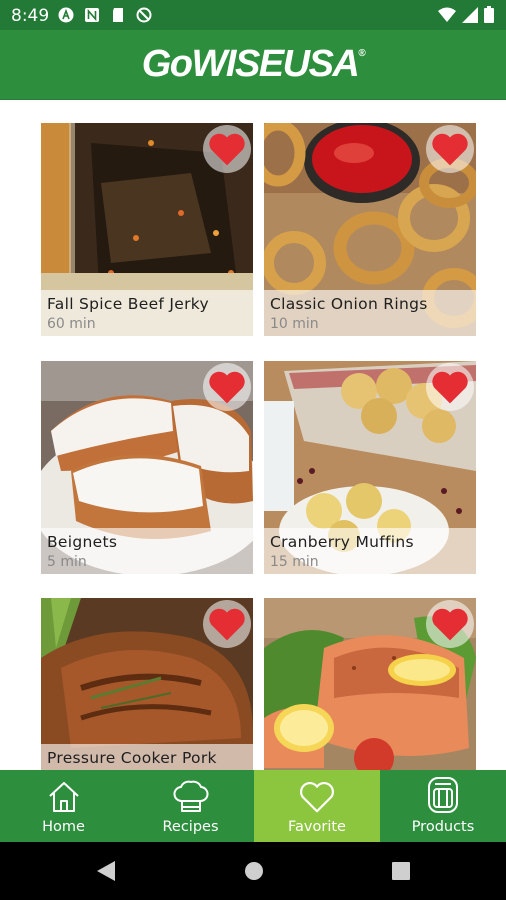 Image resolution: width=506 pixels, height=900 pixels. Describe the element at coordinates (250, 64) in the screenshot. I see `logo-text: GoWISEUSA` at that location.